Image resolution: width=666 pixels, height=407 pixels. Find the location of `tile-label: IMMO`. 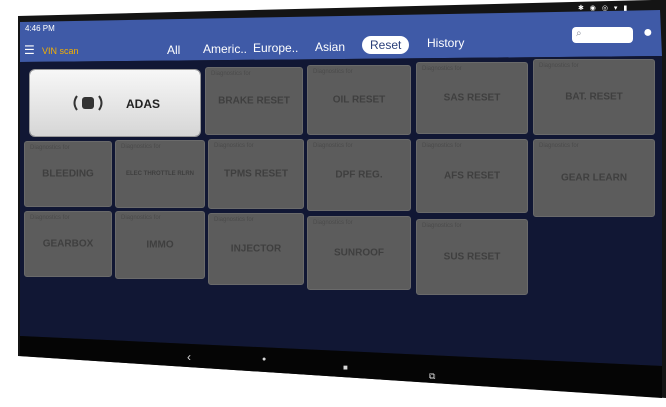

tile-label: IMMO is located at coordinates (160, 245).